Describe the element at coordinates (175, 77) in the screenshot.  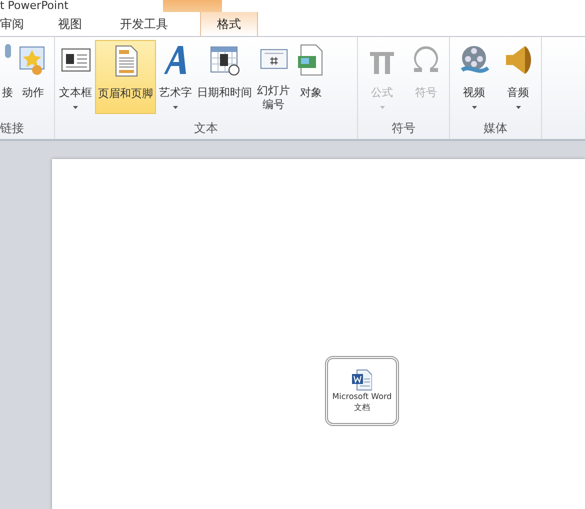
I see `ribbon-button: 艺术字` at that location.